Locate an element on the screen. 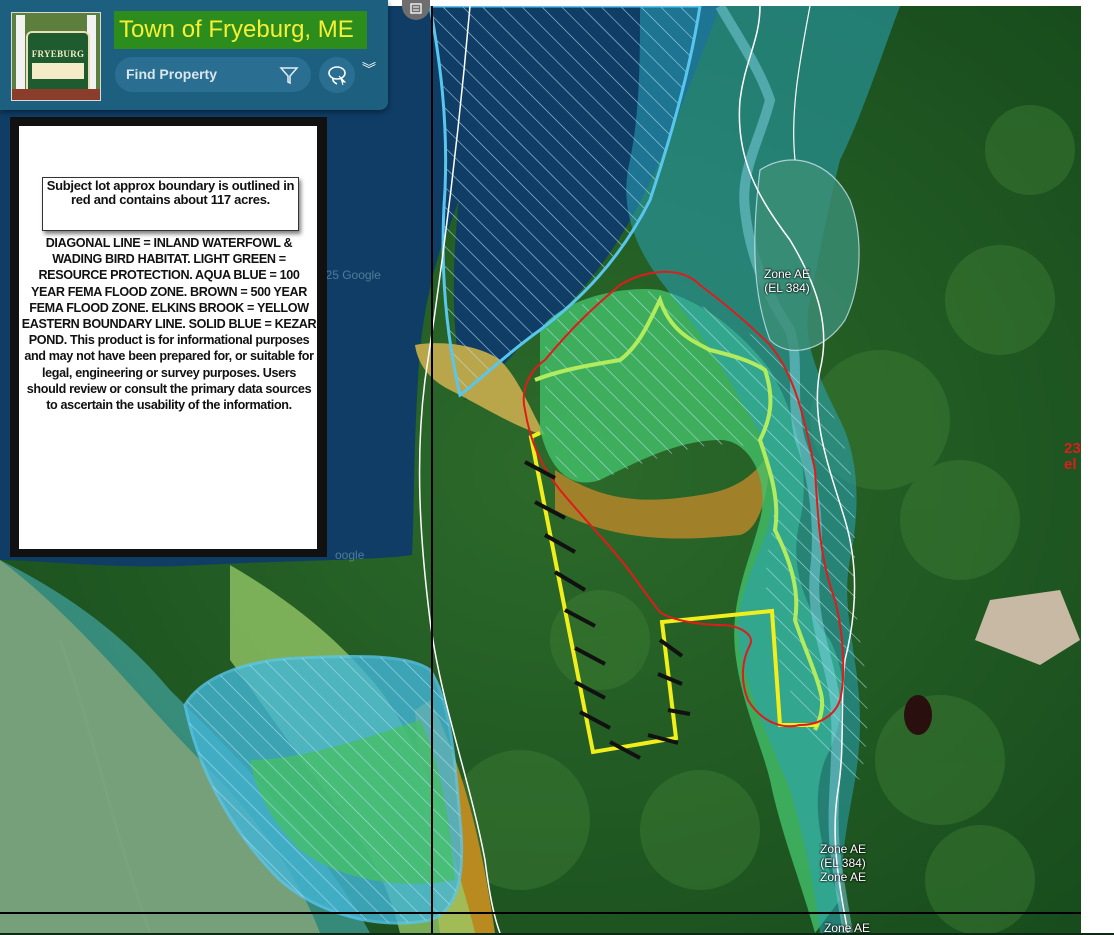 The height and width of the screenshot is (935, 1114). lasso-select-icon is located at coordinates (337, 76).